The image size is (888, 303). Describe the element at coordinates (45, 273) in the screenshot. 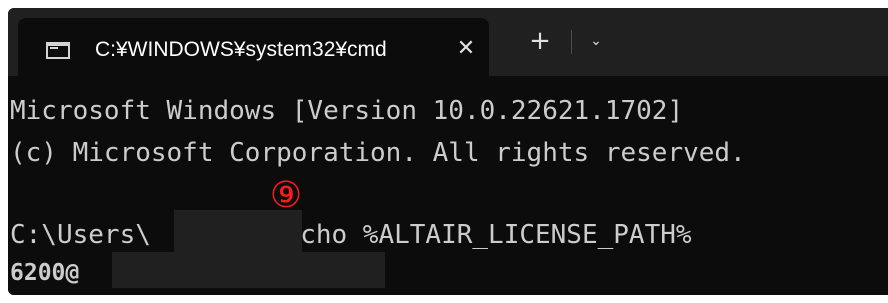

I see `console-line-result: 6200@` at that location.